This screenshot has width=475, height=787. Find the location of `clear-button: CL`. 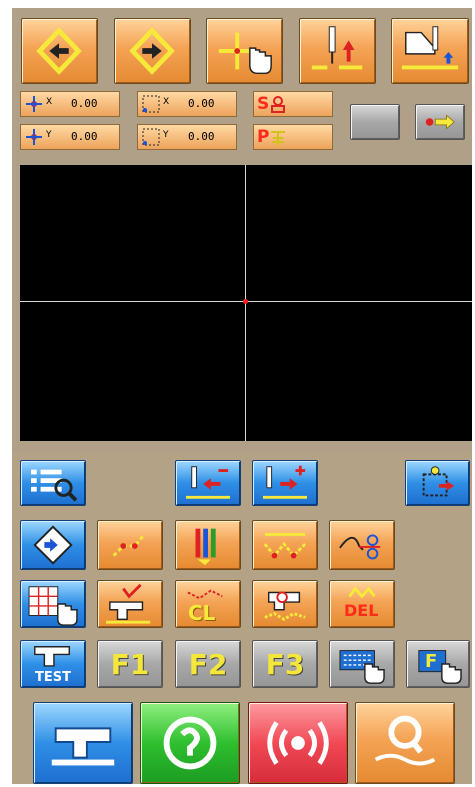

clear-button: CL is located at coordinates (208, 604).